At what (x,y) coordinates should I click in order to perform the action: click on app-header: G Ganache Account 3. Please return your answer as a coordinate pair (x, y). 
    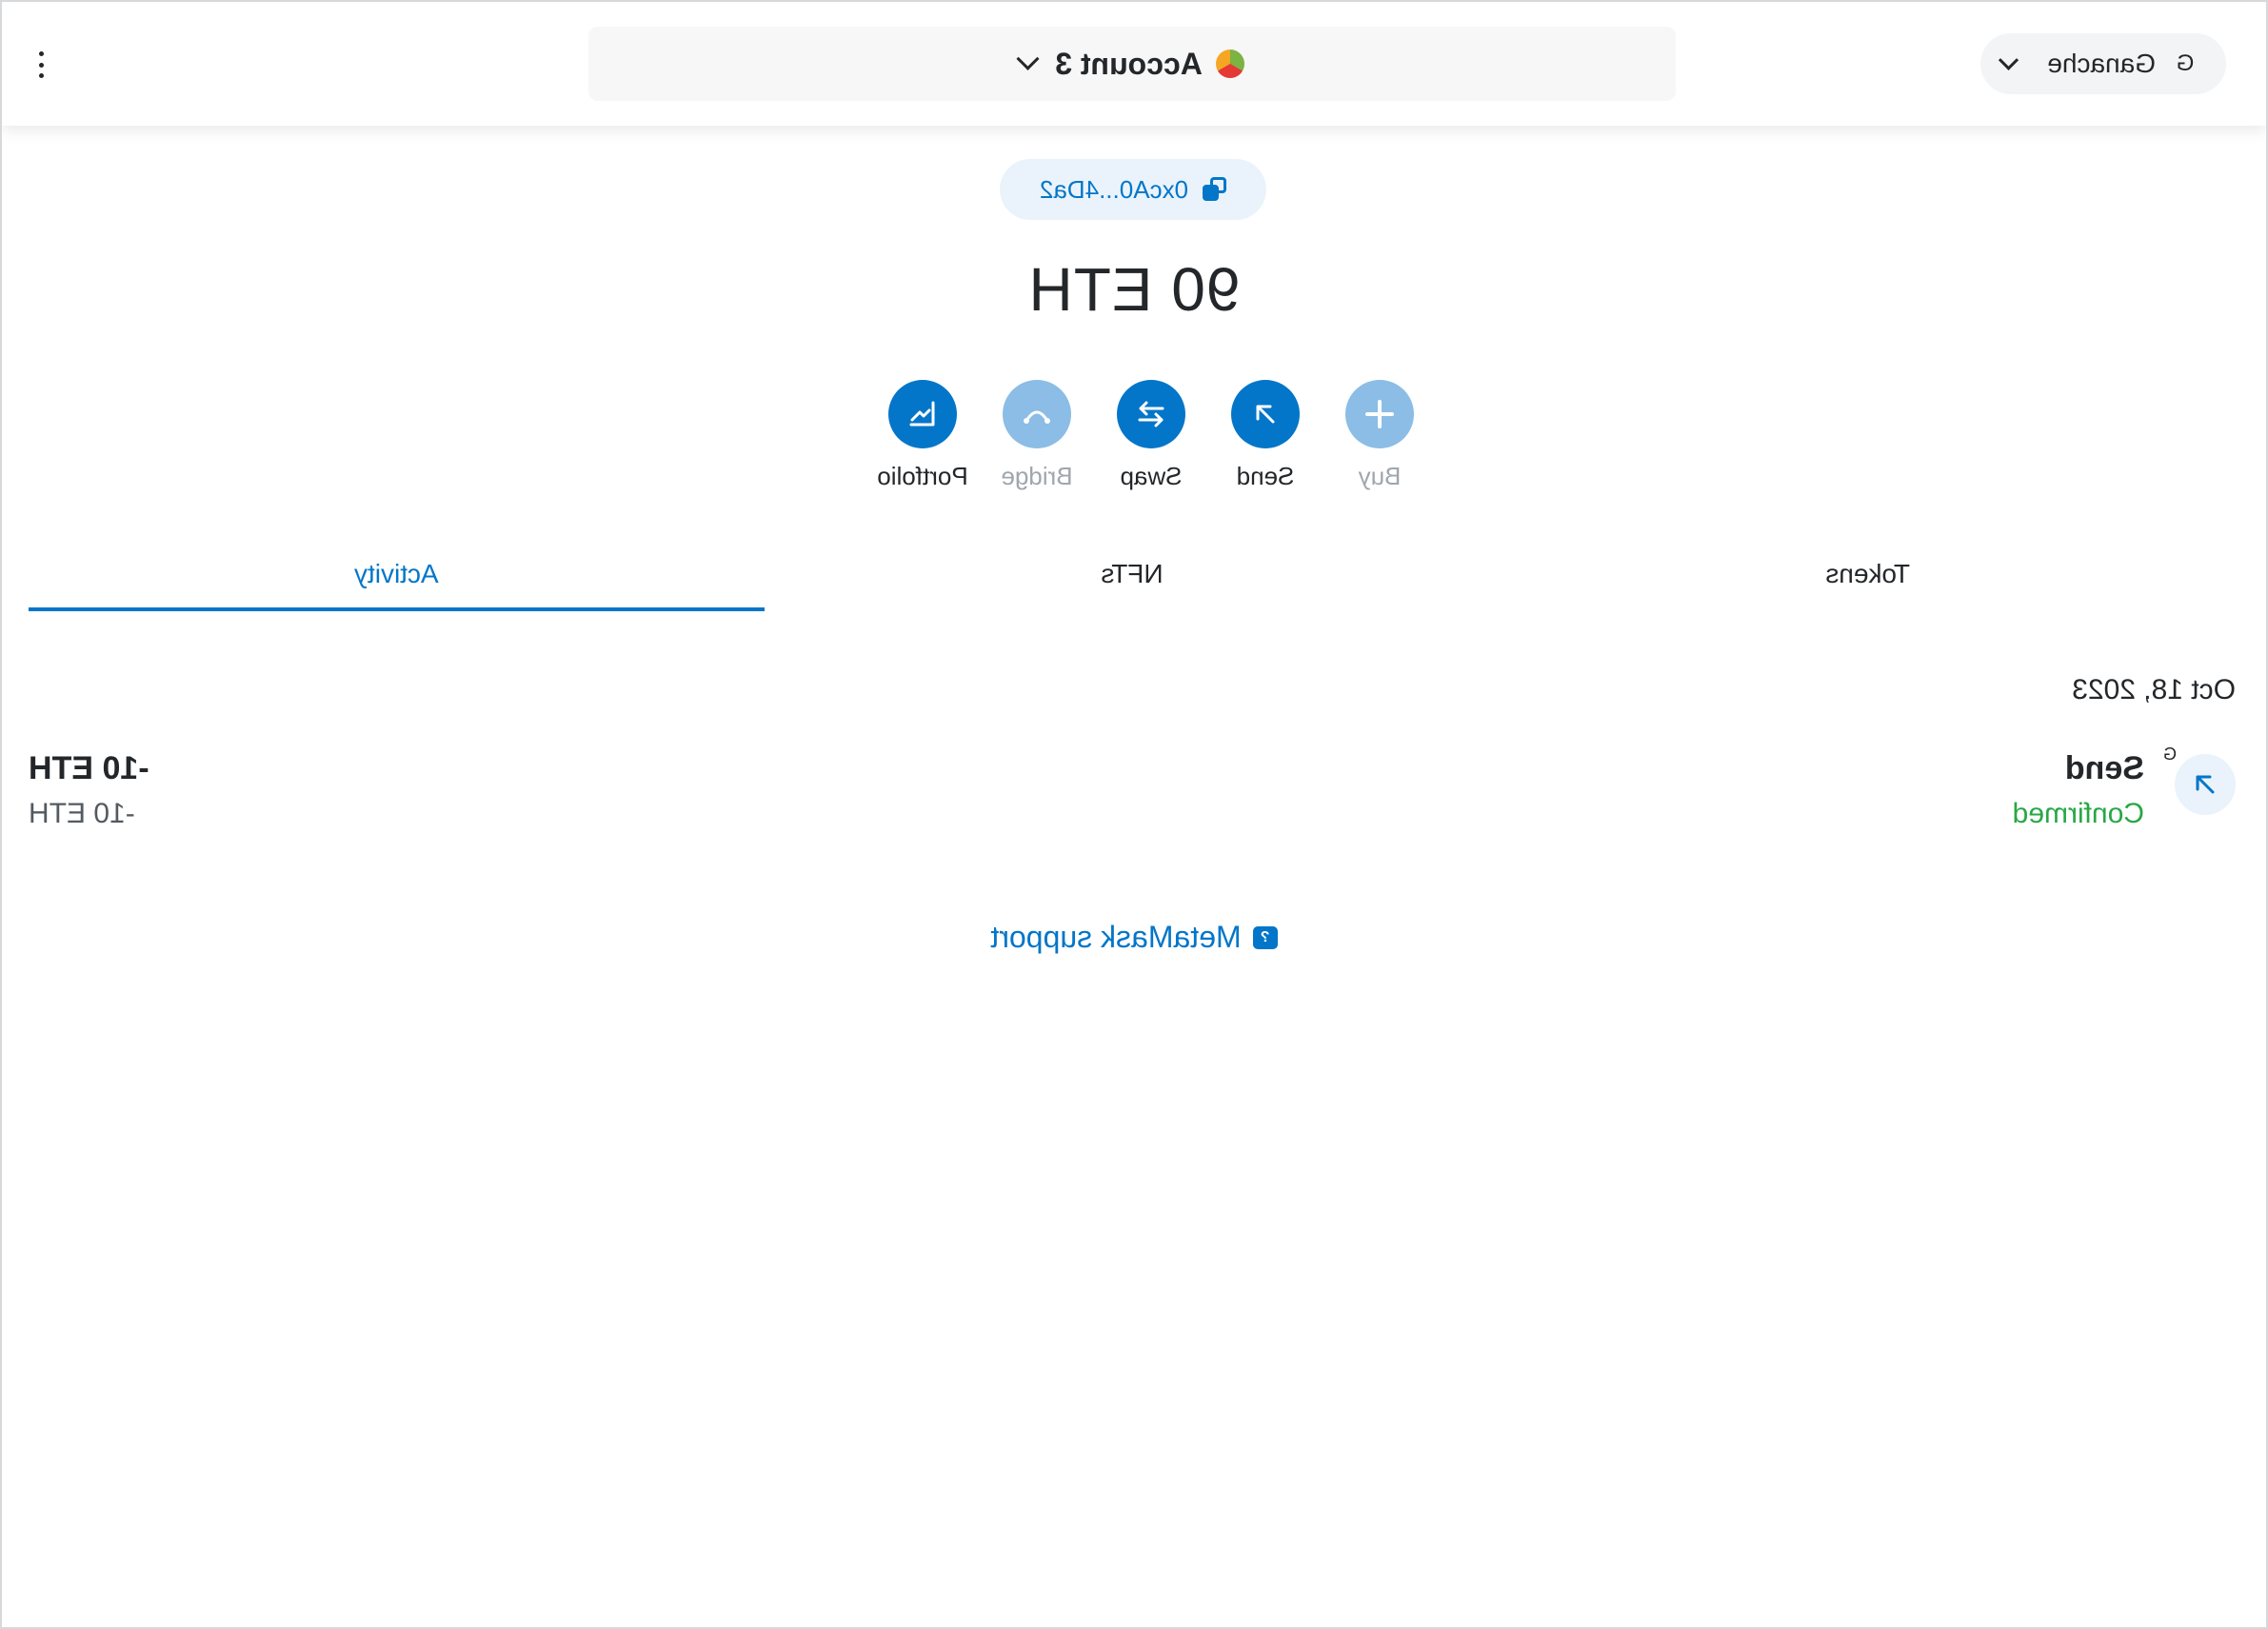
    Looking at the image, I should click on (1134, 64).